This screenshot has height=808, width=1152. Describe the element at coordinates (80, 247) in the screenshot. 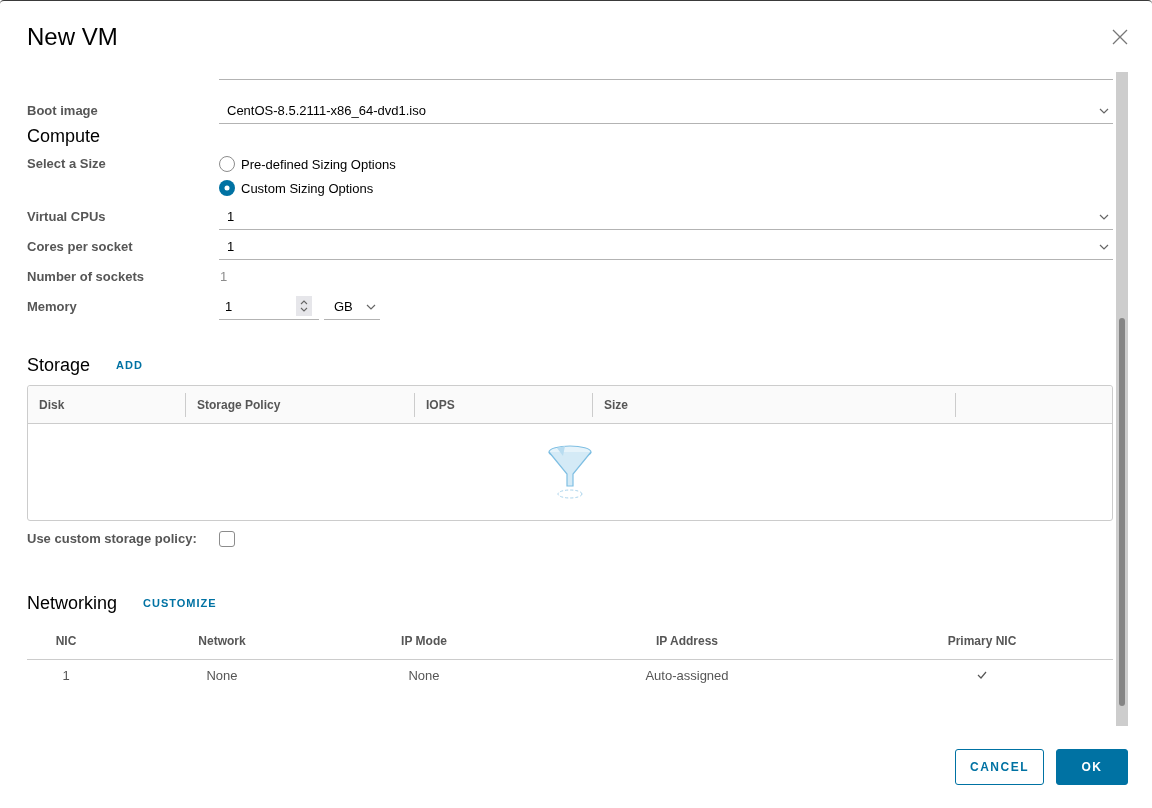

I see `field-label: Cores per socket` at that location.